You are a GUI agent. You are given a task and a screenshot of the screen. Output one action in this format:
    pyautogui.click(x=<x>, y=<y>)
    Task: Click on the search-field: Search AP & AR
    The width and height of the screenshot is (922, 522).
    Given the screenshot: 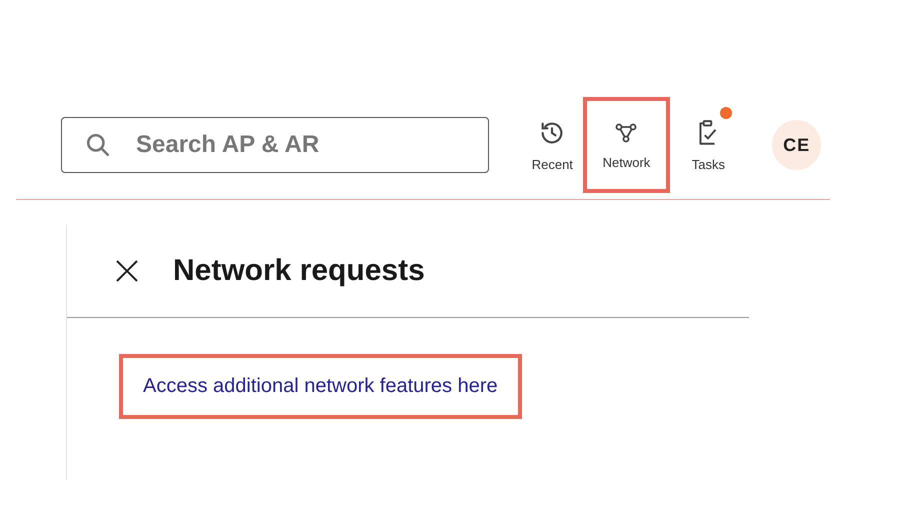 What is the action you would take?
    pyautogui.click(x=275, y=145)
    